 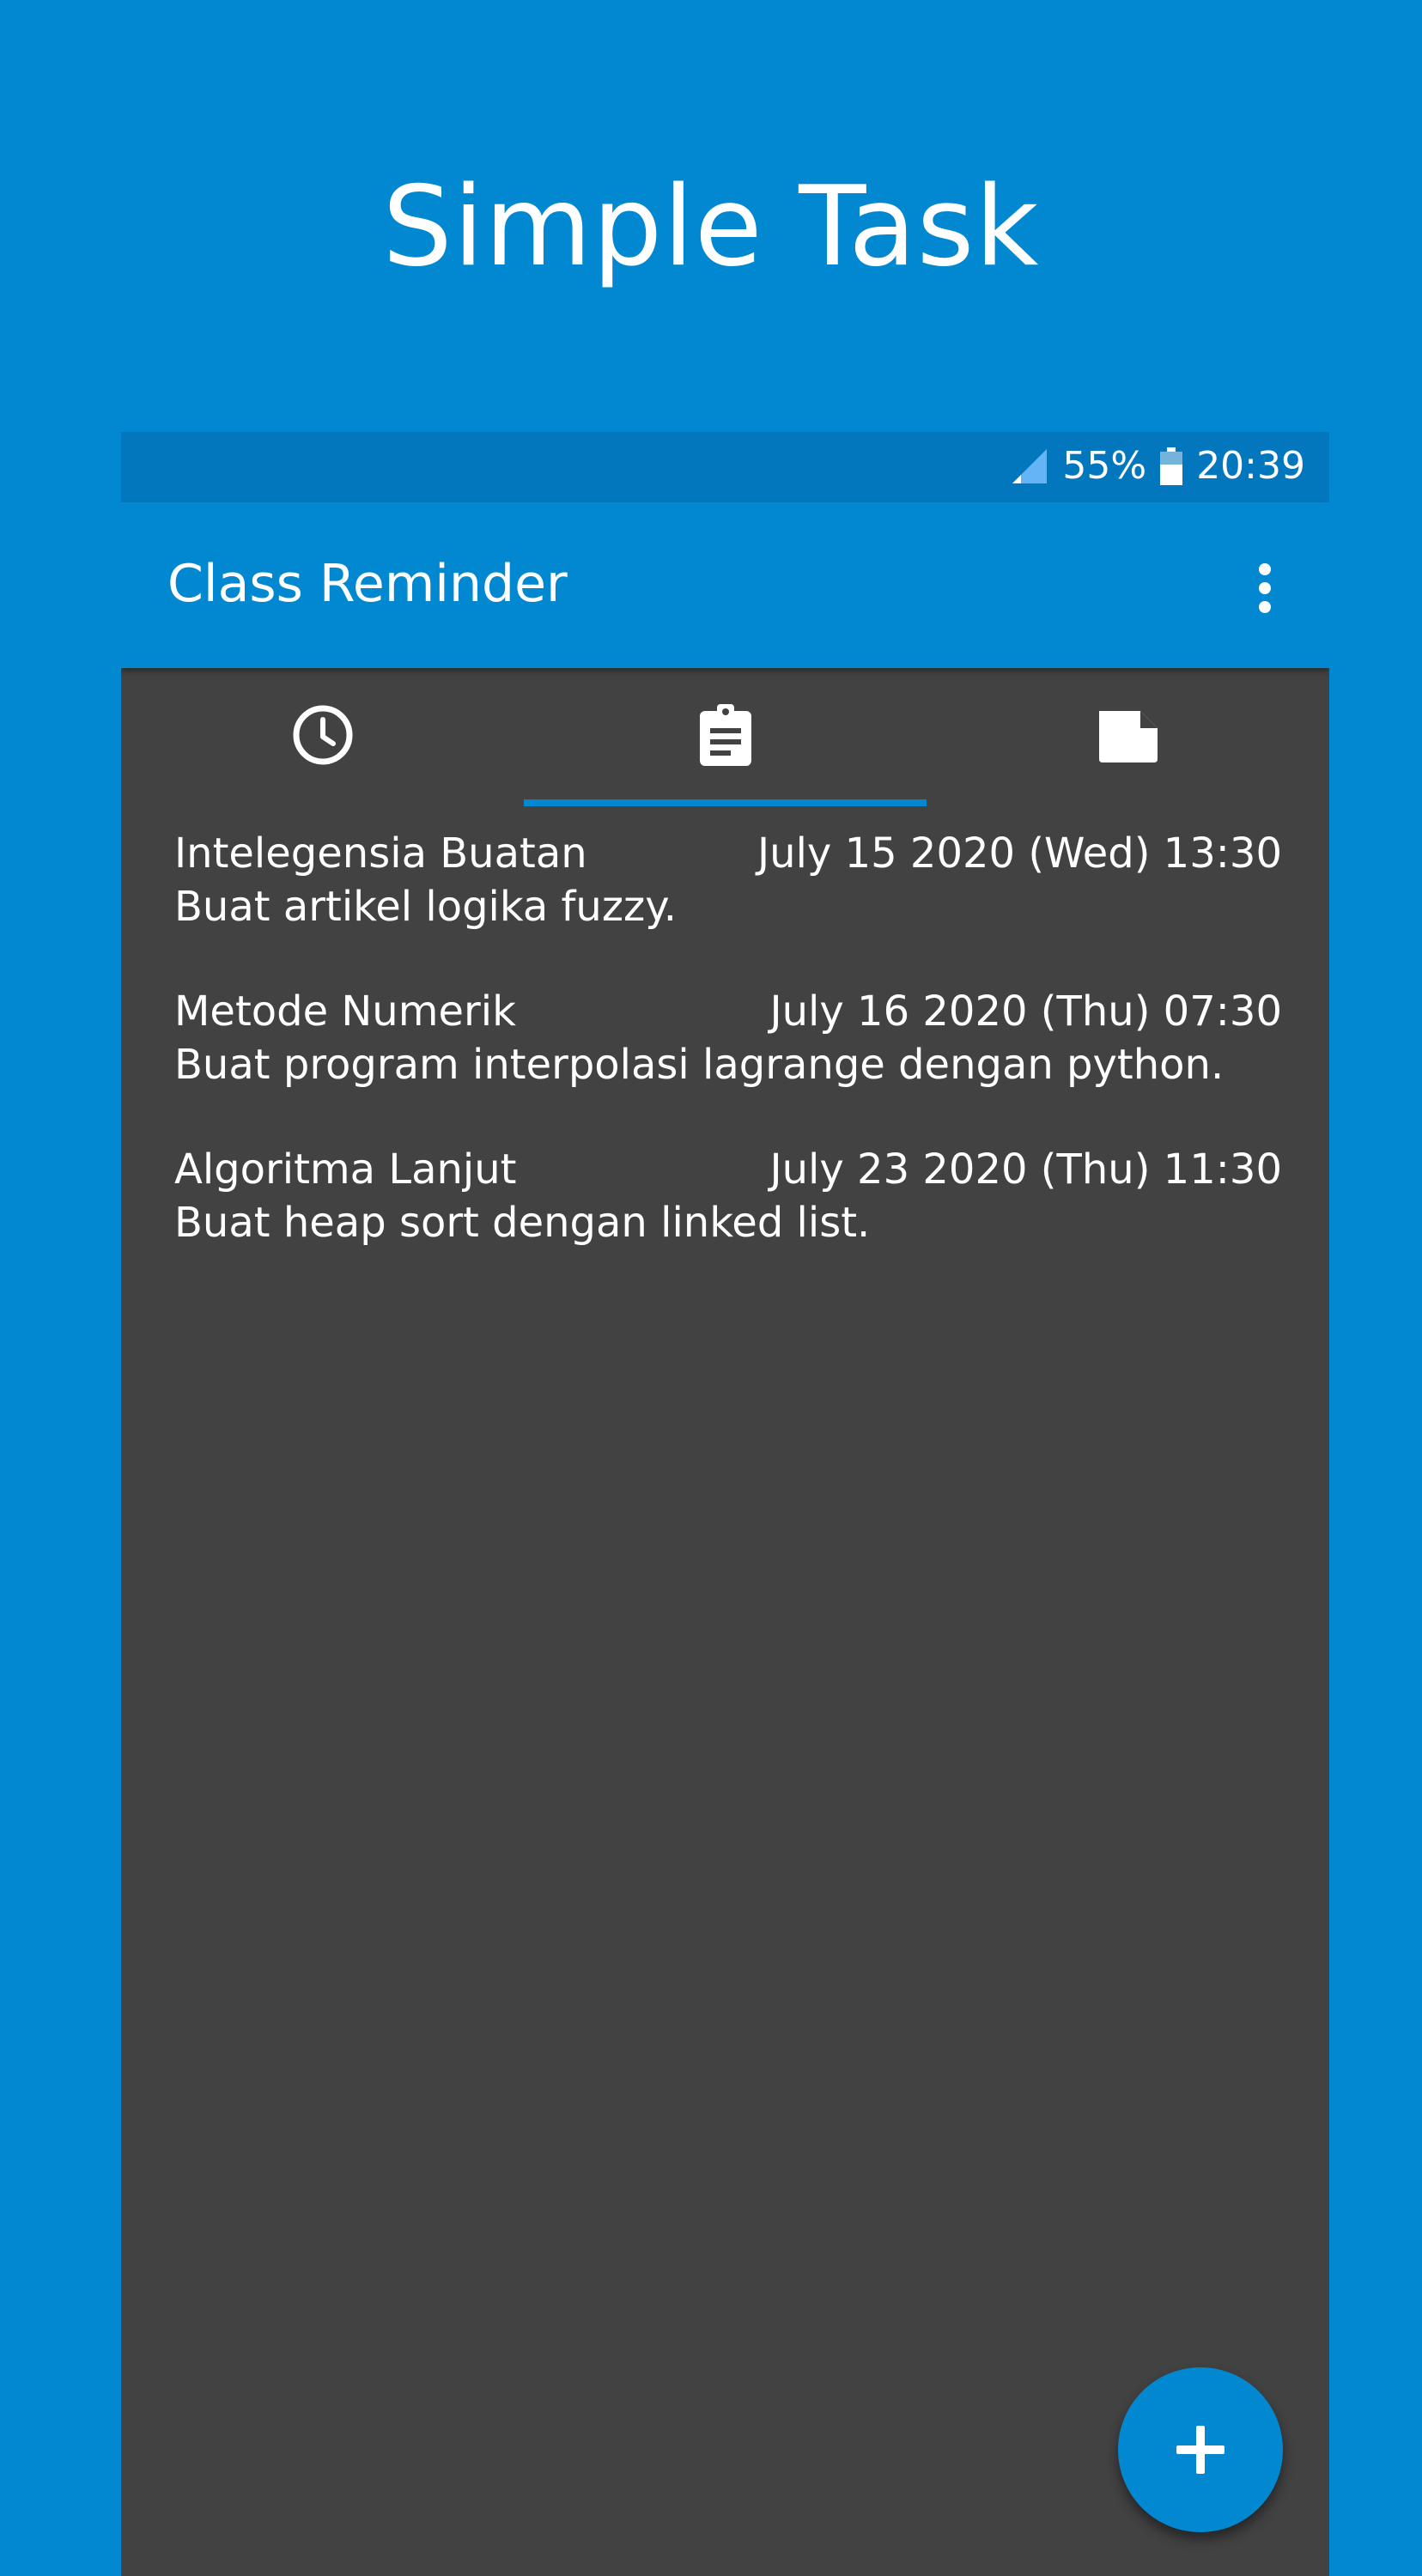 I want to click on task-datetime: July 23 2020 (Thu) 11:30, so click(x=1025, y=1169).